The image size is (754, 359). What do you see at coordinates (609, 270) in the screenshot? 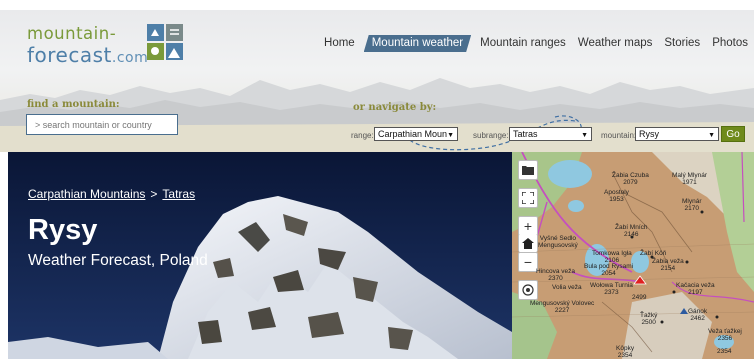
I see `map-label: Bula pod Rysami 2054` at bounding box center [609, 270].